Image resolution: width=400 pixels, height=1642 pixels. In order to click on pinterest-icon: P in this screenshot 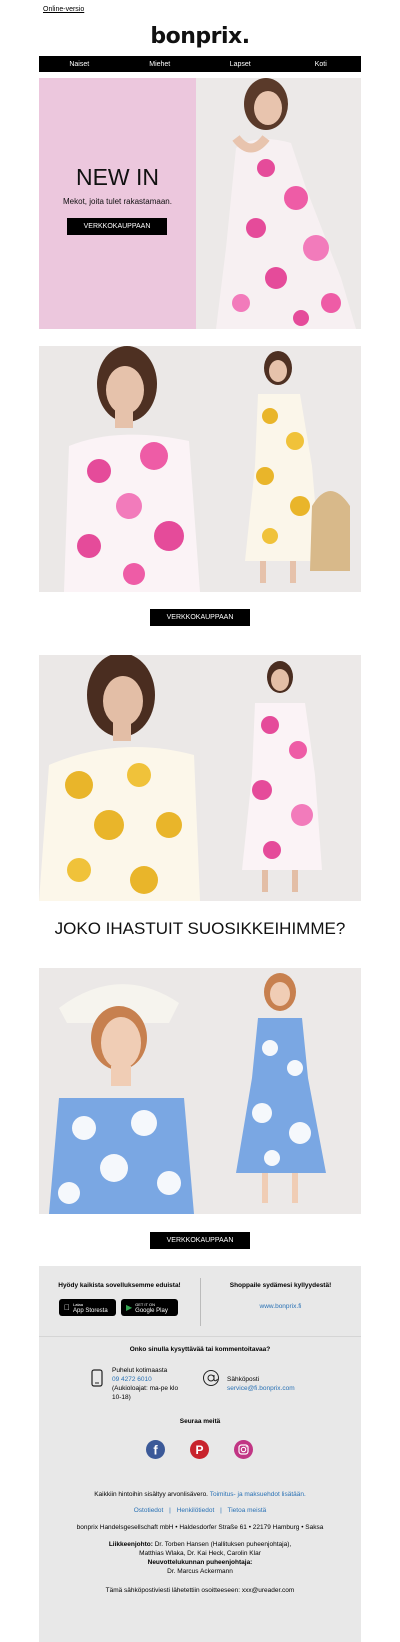, I will do `click(199, 1449)`.